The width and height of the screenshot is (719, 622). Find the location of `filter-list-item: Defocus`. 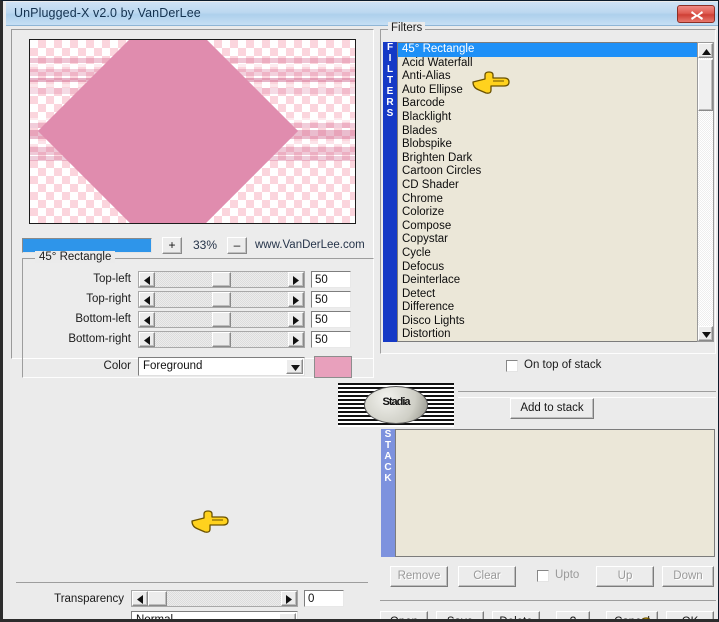

filter-list-item: Defocus is located at coordinates (547, 268).